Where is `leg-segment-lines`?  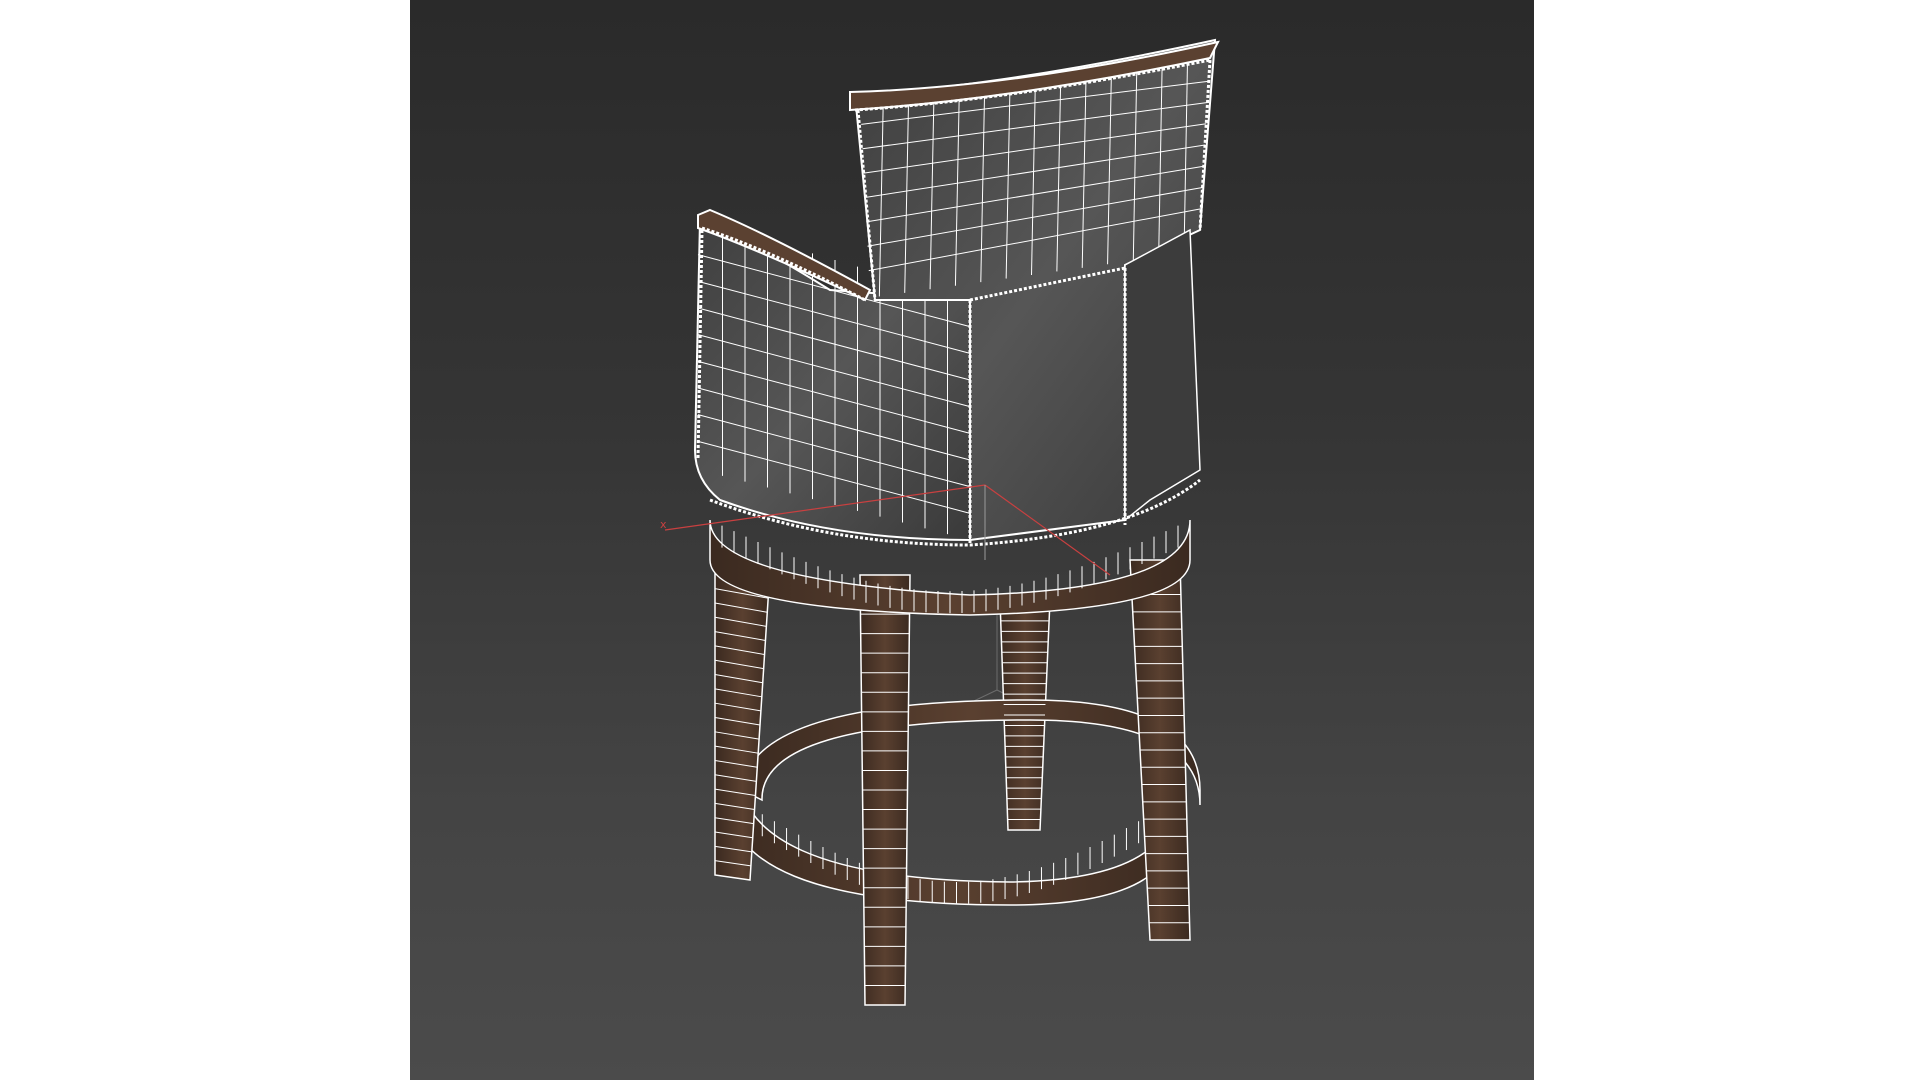 leg-segment-lines is located at coordinates (952, 779).